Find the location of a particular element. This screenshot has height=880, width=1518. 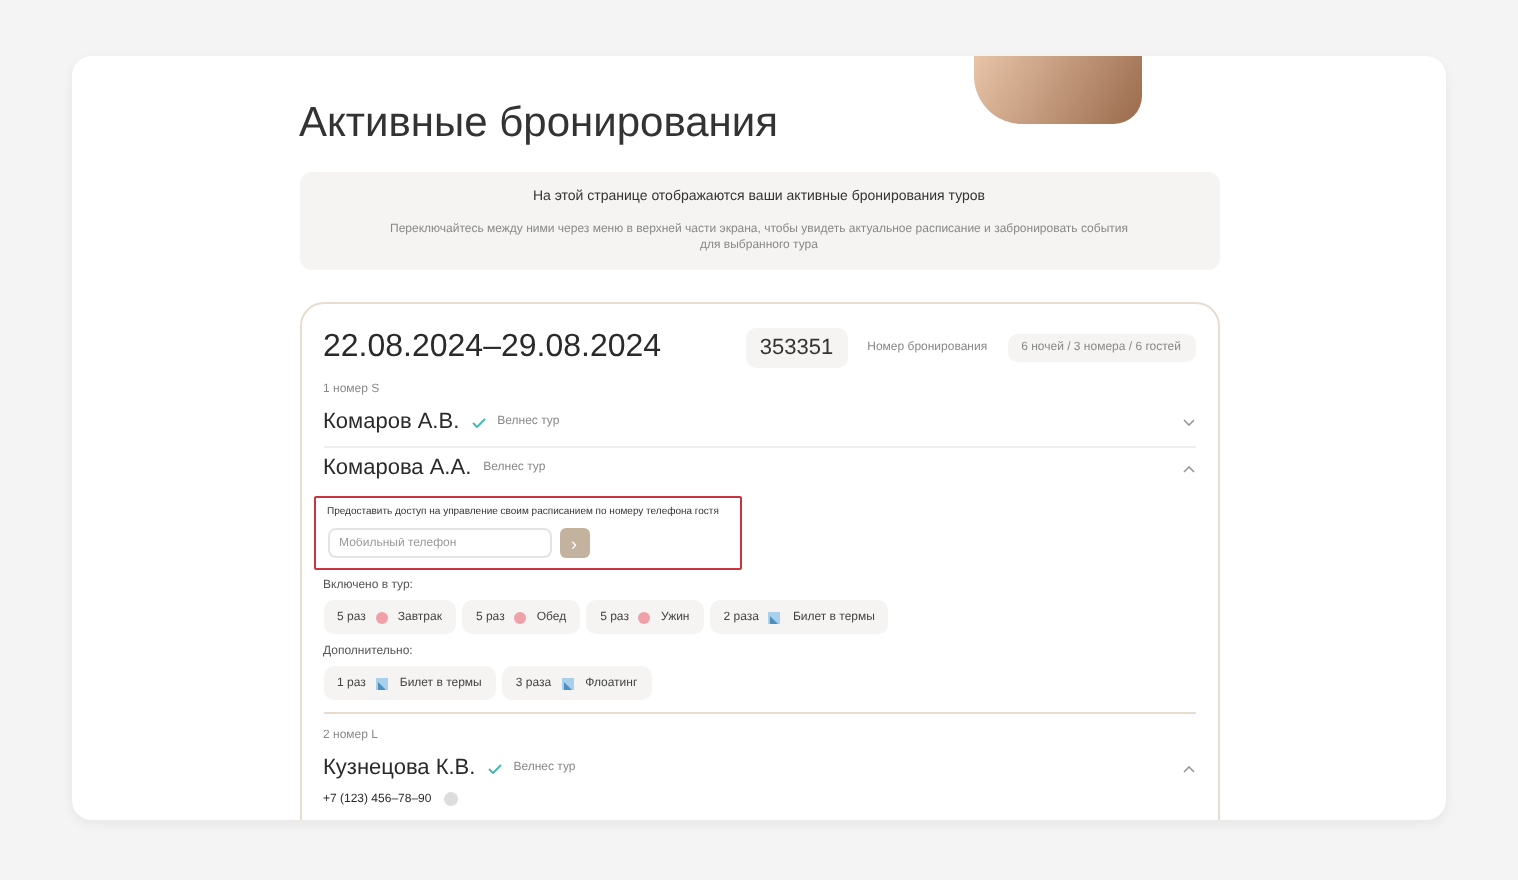

guest-name: Комаров А.В. is located at coordinates (391, 422).